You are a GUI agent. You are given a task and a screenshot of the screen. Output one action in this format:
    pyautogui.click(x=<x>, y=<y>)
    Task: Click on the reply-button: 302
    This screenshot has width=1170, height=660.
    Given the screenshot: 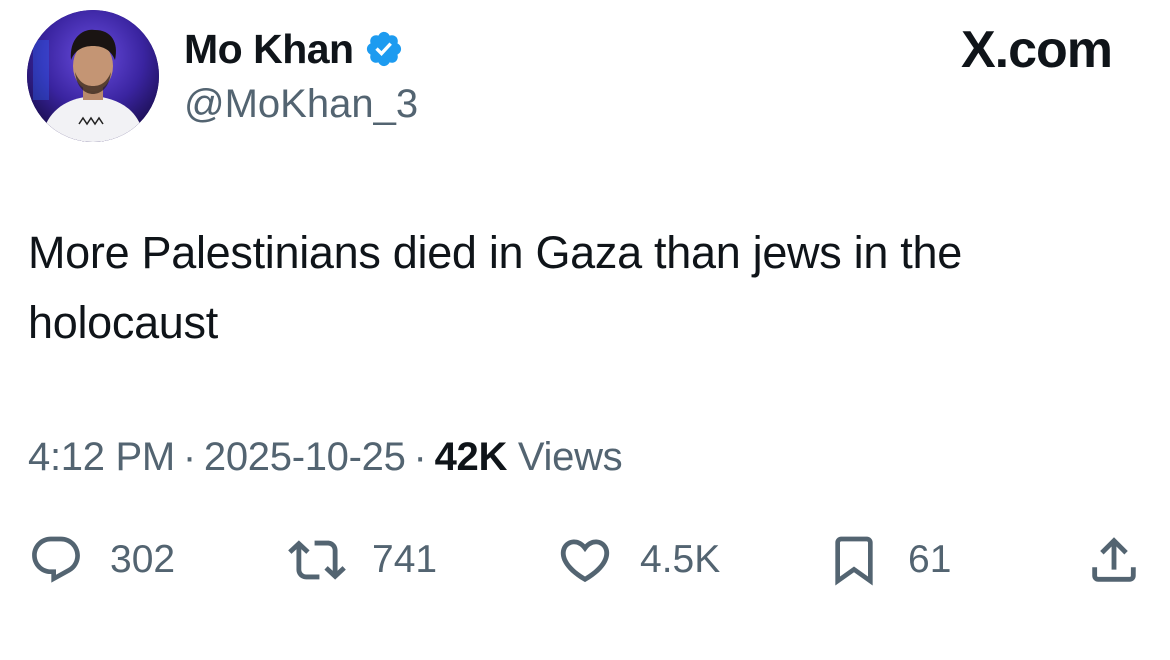 What is the action you would take?
    pyautogui.click(x=101, y=560)
    